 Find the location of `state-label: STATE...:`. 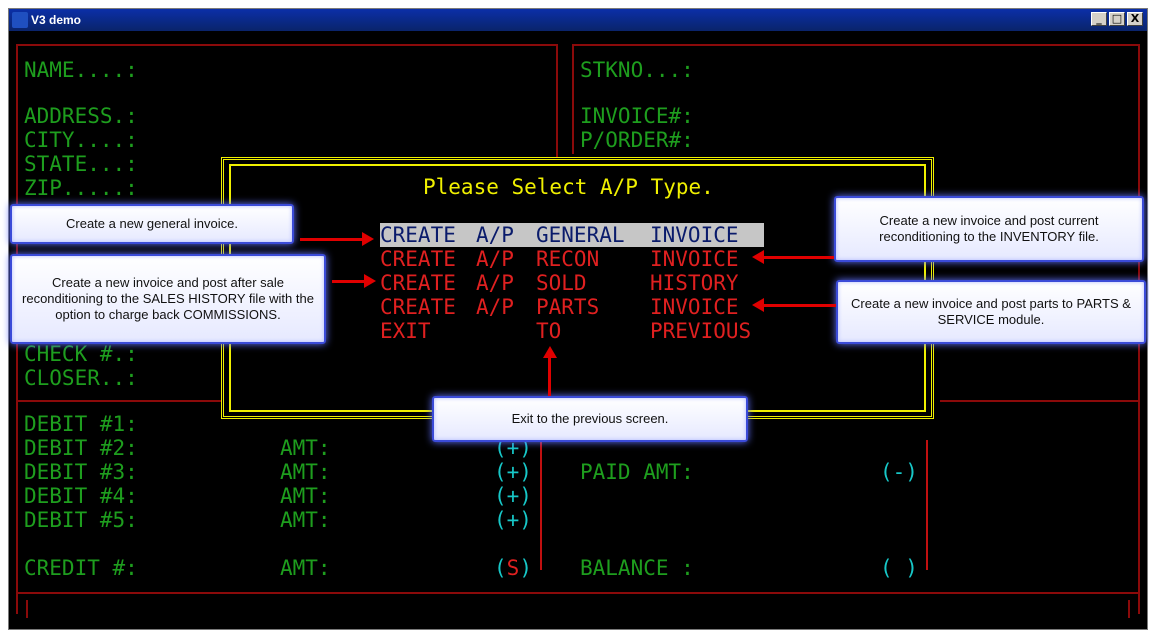

state-label: STATE...: is located at coordinates (81, 164).